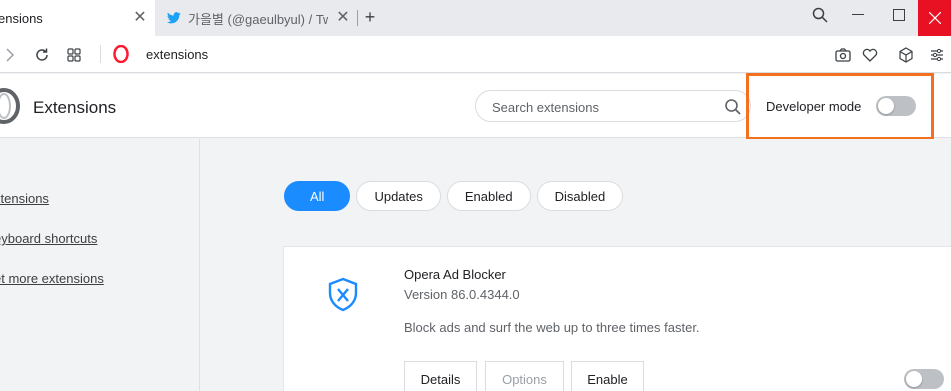 This screenshot has width=951, height=391. What do you see at coordinates (924, 379) in the screenshot?
I see `extension-enable-toggle` at bounding box center [924, 379].